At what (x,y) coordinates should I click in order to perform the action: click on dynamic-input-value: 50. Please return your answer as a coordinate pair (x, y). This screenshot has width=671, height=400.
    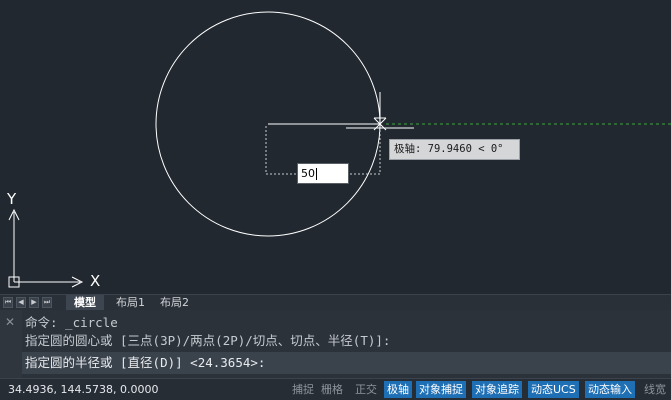
    Looking at the image, I should click on (308, 173).